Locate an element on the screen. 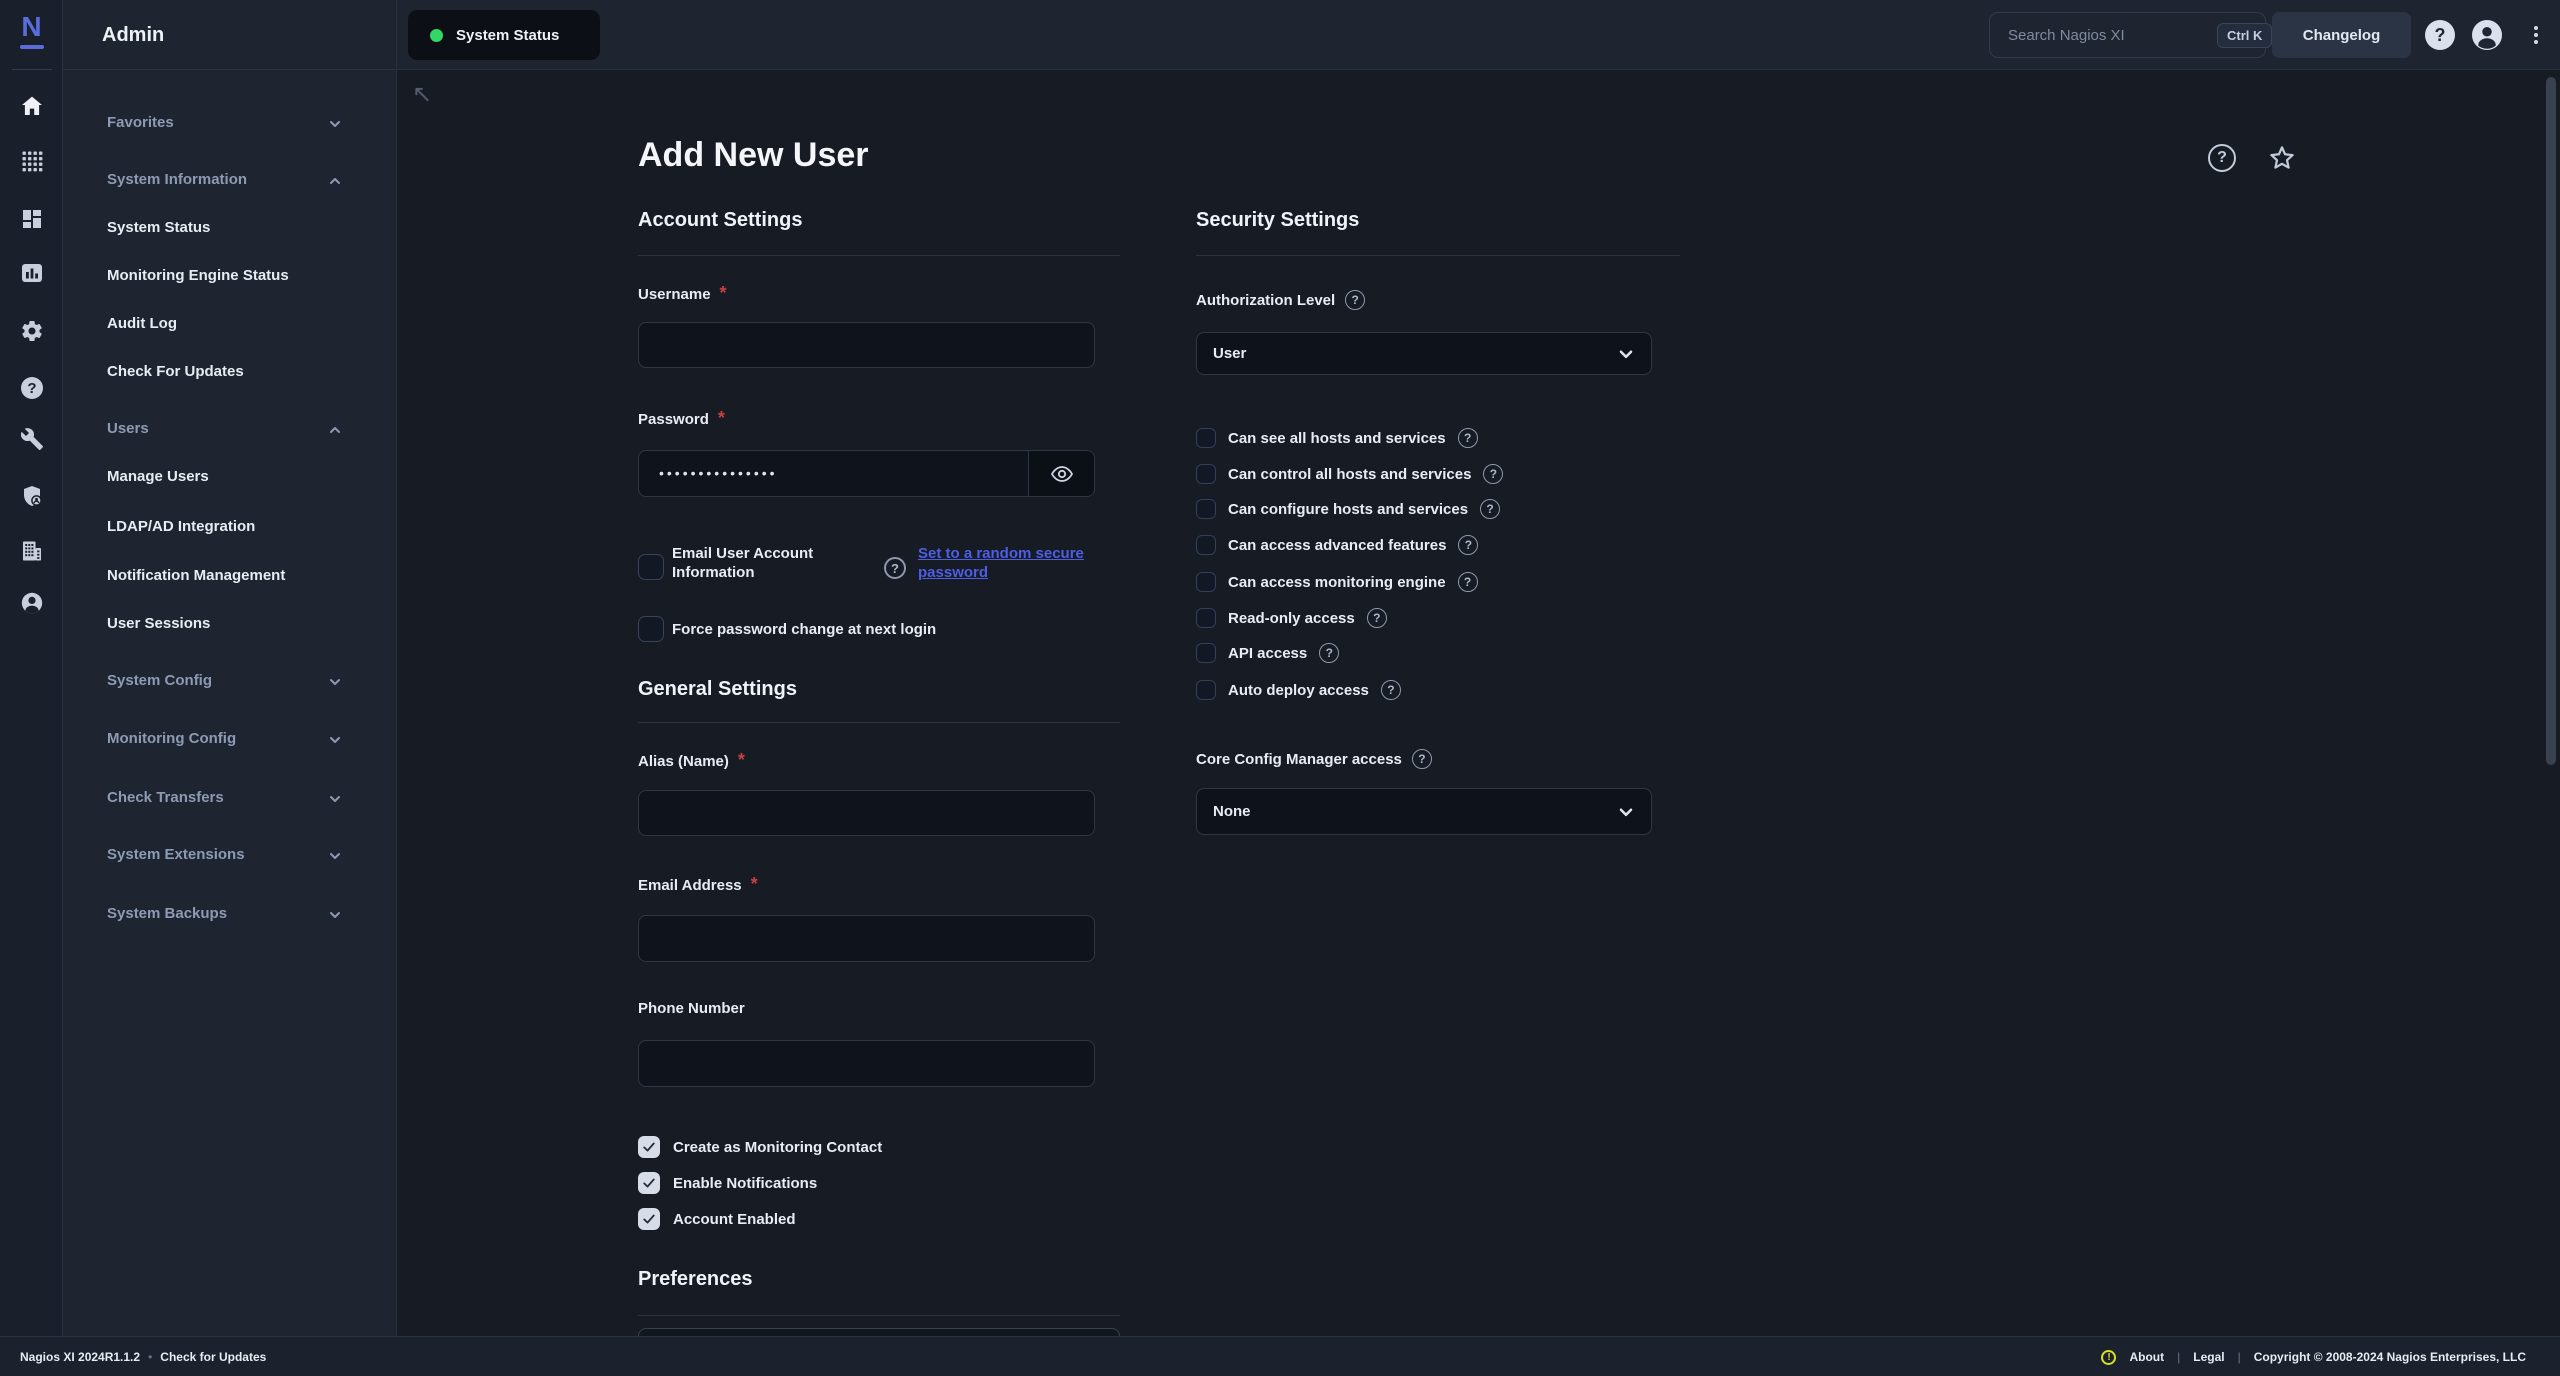  icon-rail: N ? is located at coordinates (31, 668).